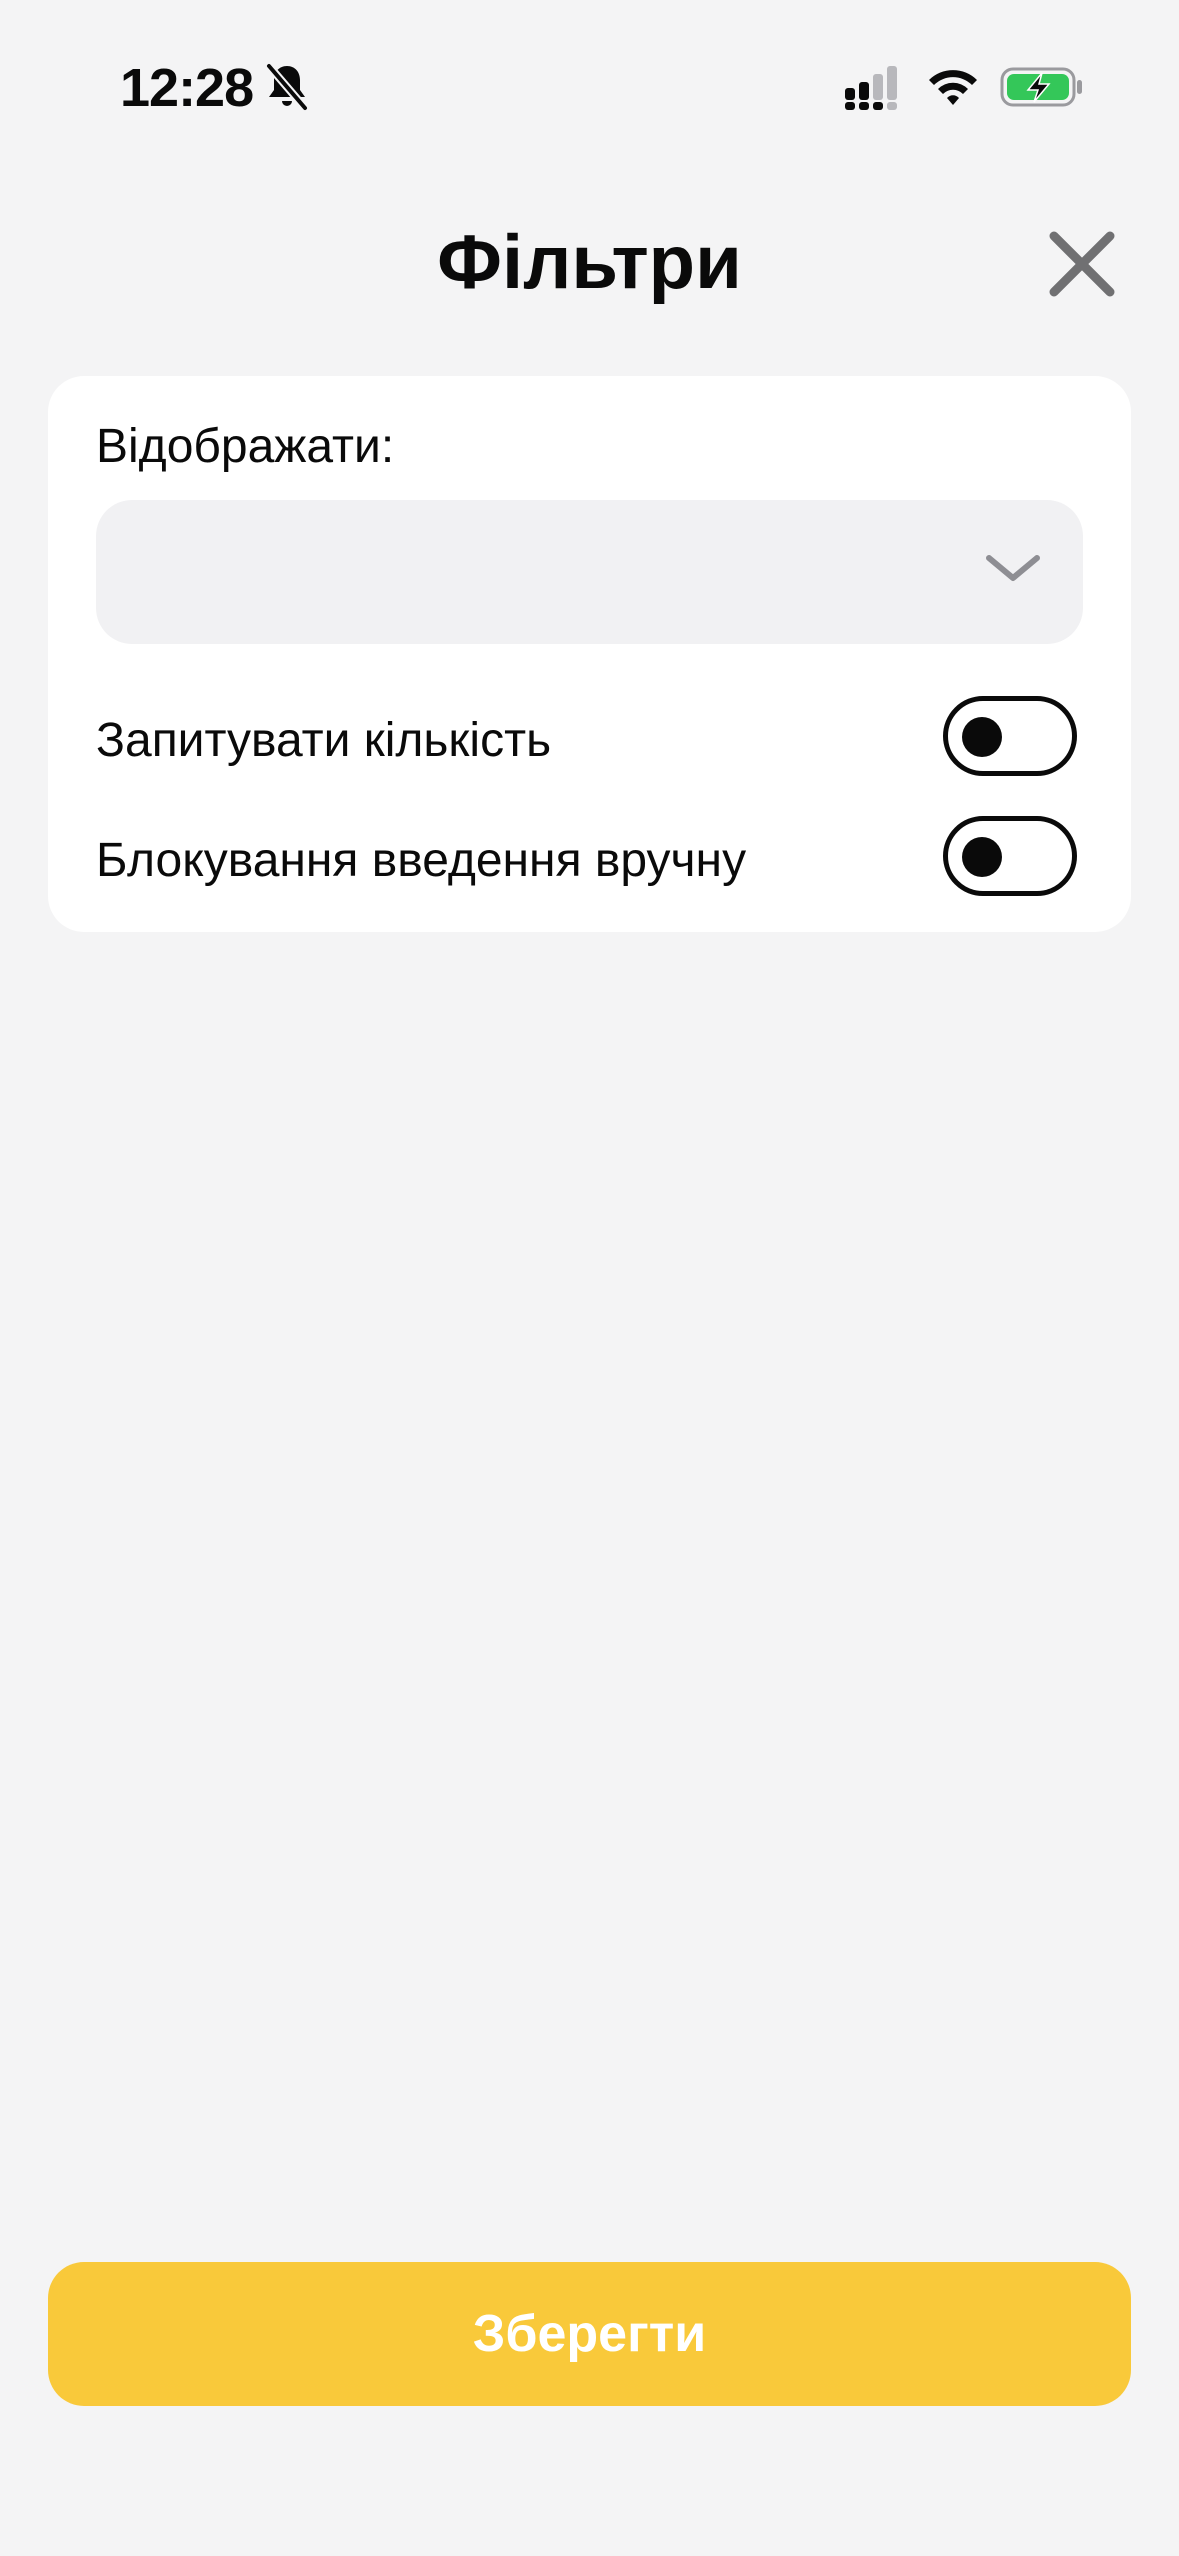 Image resolution: width=1179 pixels, height=2556 pixels. I want to click on signal-icon, so click(871, 88).